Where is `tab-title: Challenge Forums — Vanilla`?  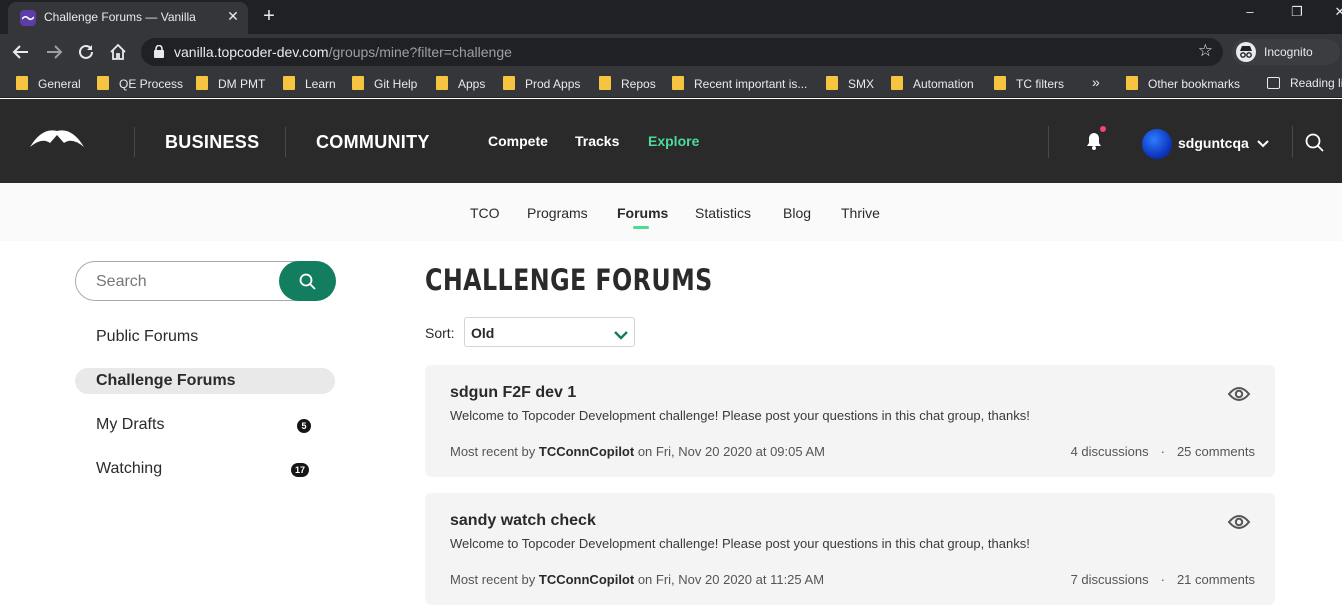 tab-title: Challenge Forums — Vanilla is located at coordinates (120, 17).